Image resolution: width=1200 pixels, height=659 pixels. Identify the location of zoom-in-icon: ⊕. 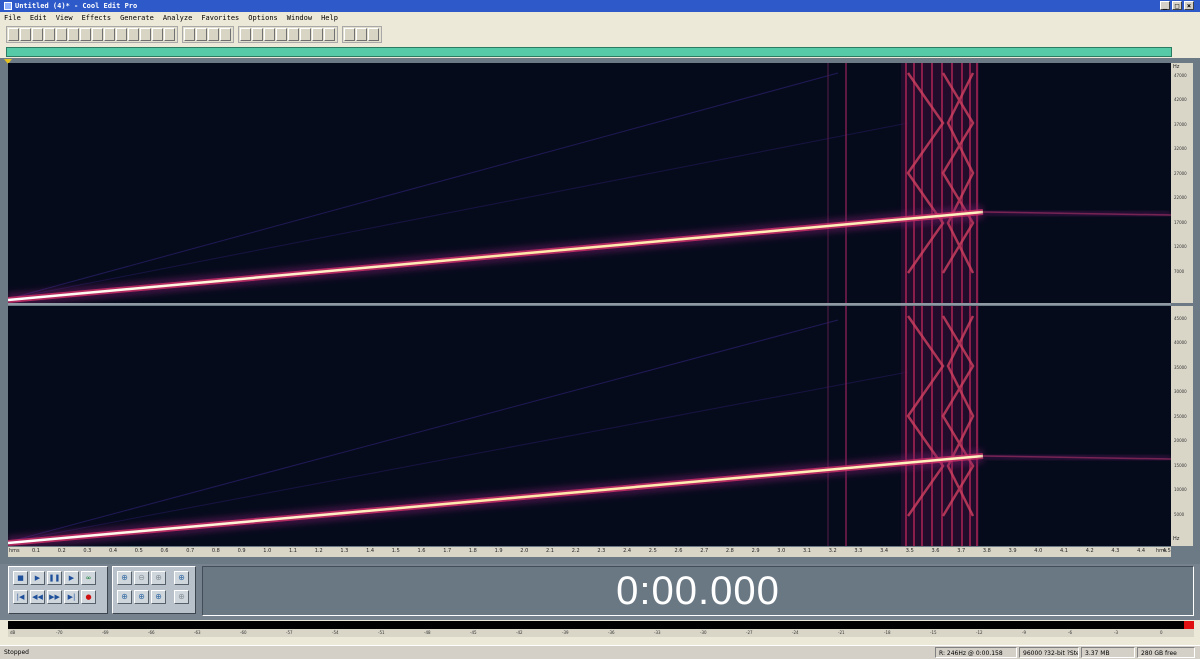
(124, 578).